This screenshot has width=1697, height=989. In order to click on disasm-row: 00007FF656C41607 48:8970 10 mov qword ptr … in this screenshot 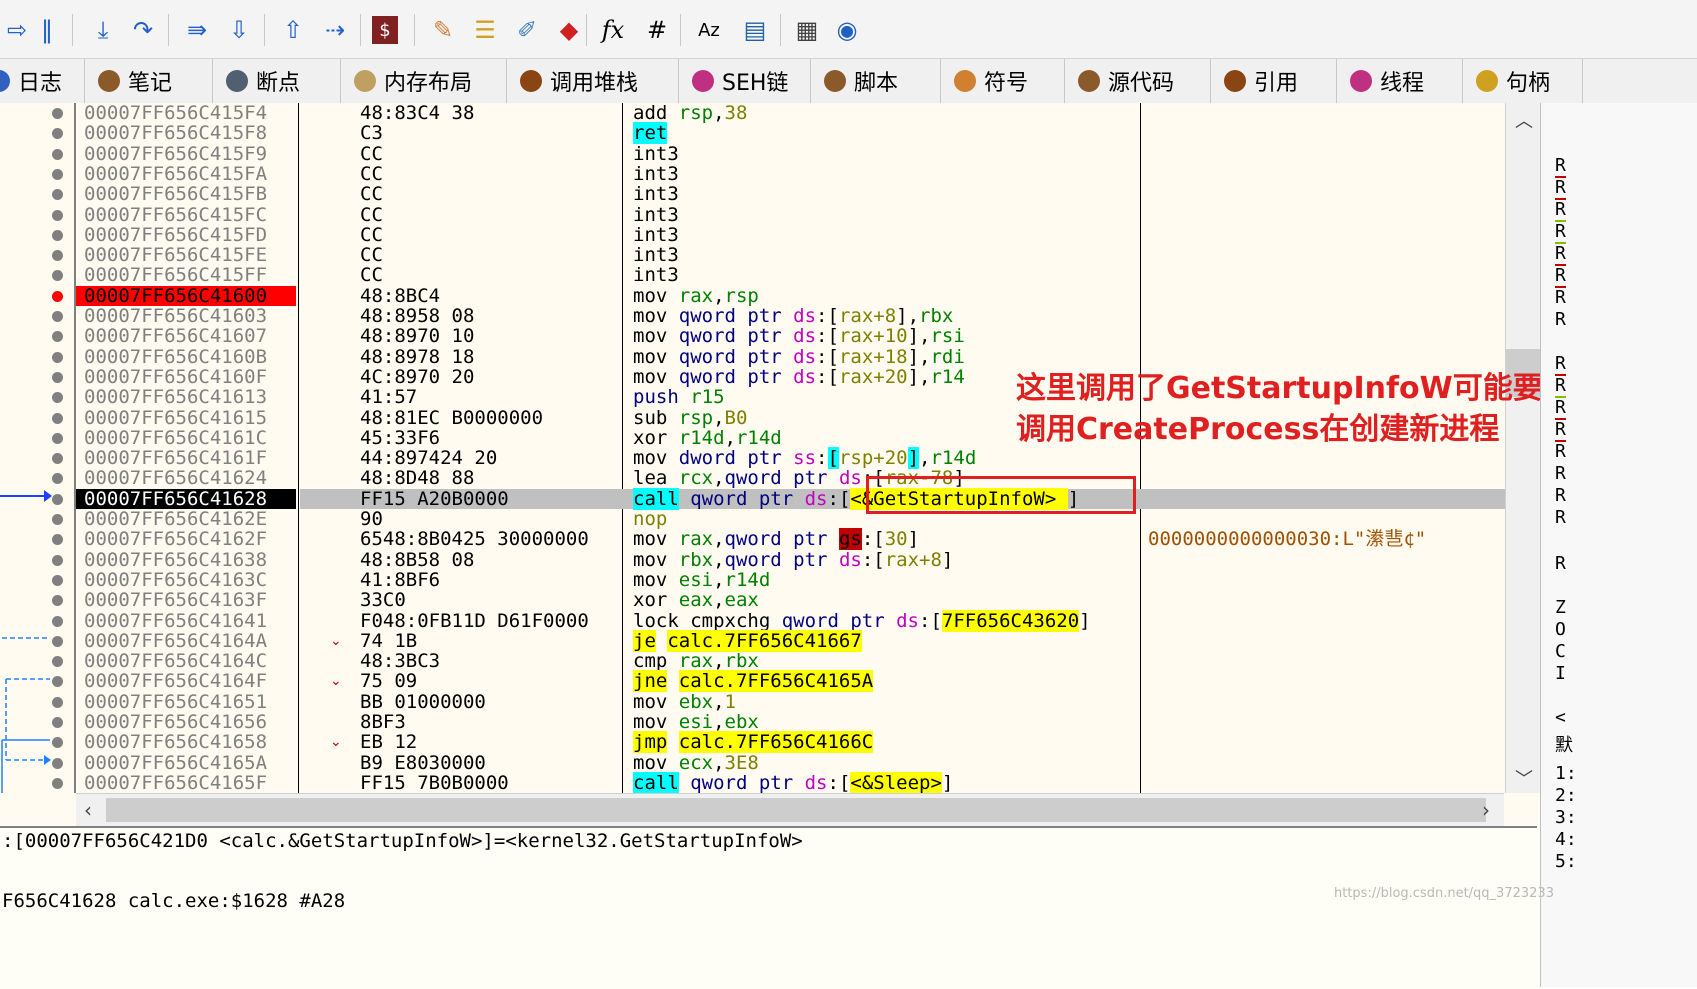, I will do `click(752, 336)`.